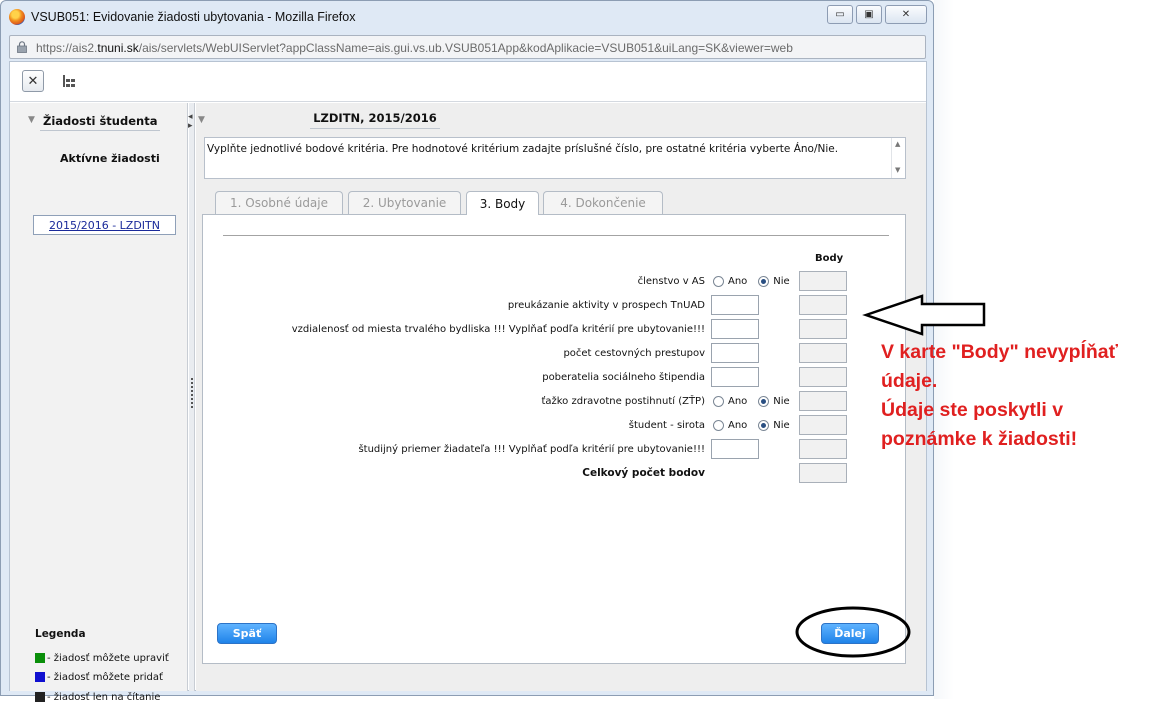  Describe the element at coordinates (999, 352) in the screenshot. I see `annotation-line: V karte "Body" nevypĺňať` at that location.